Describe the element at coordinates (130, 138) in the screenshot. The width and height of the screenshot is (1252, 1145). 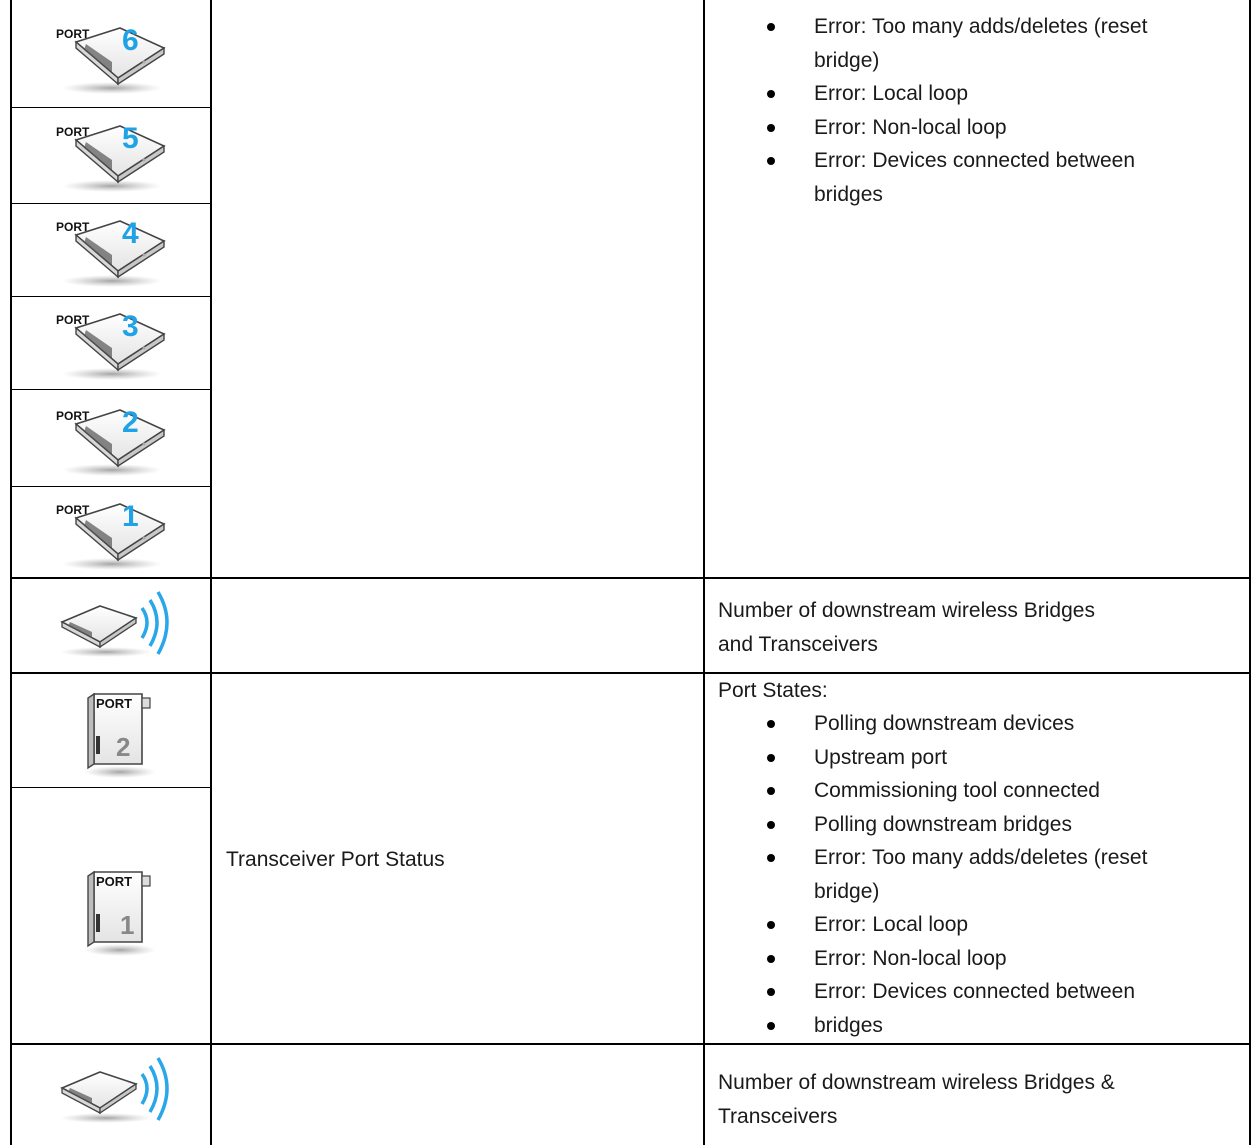
I see `svg-text: 5` at that location.